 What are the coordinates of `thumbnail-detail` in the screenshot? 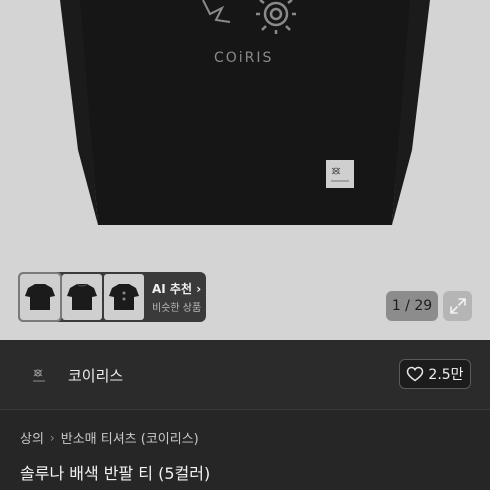 It's located at (124, 297).